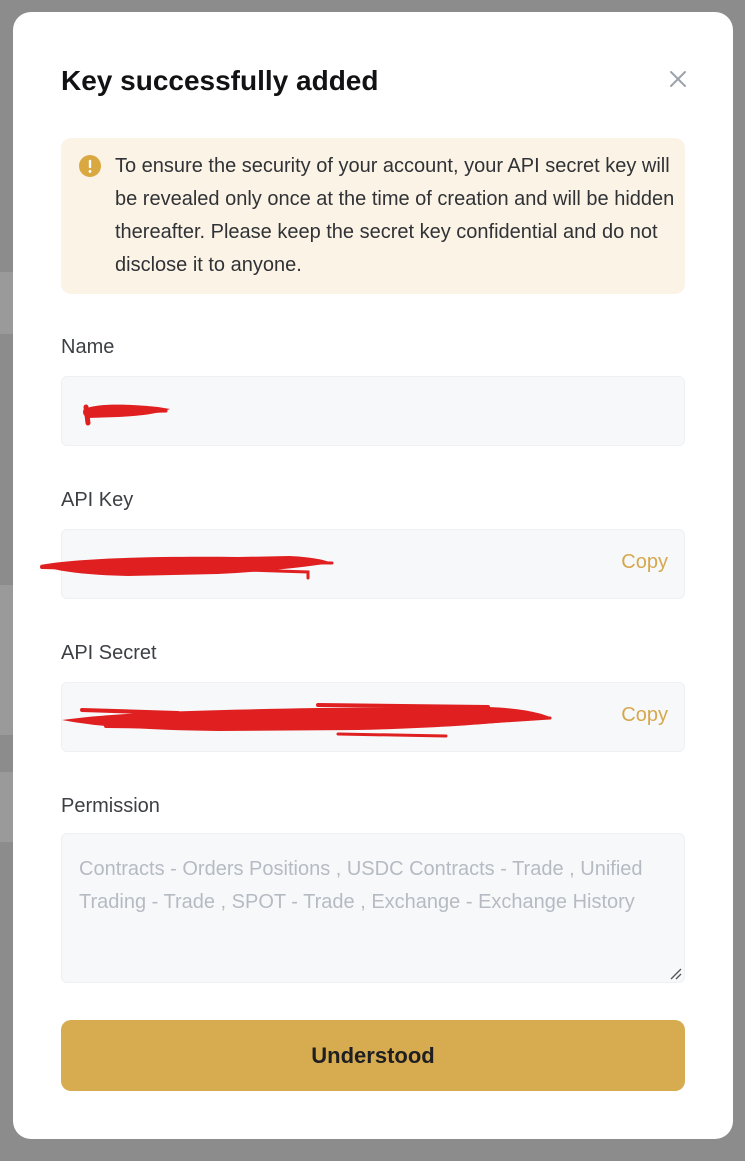 This screenshot has height=1161, width=745. Describe the element at coordinates (110, 806) in the screenshot. I see `permission-label: Permission` at that location.